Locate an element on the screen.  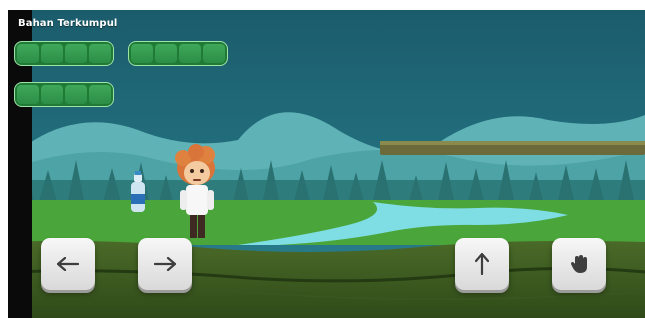
jump-button is located at coordinates (482, 264).